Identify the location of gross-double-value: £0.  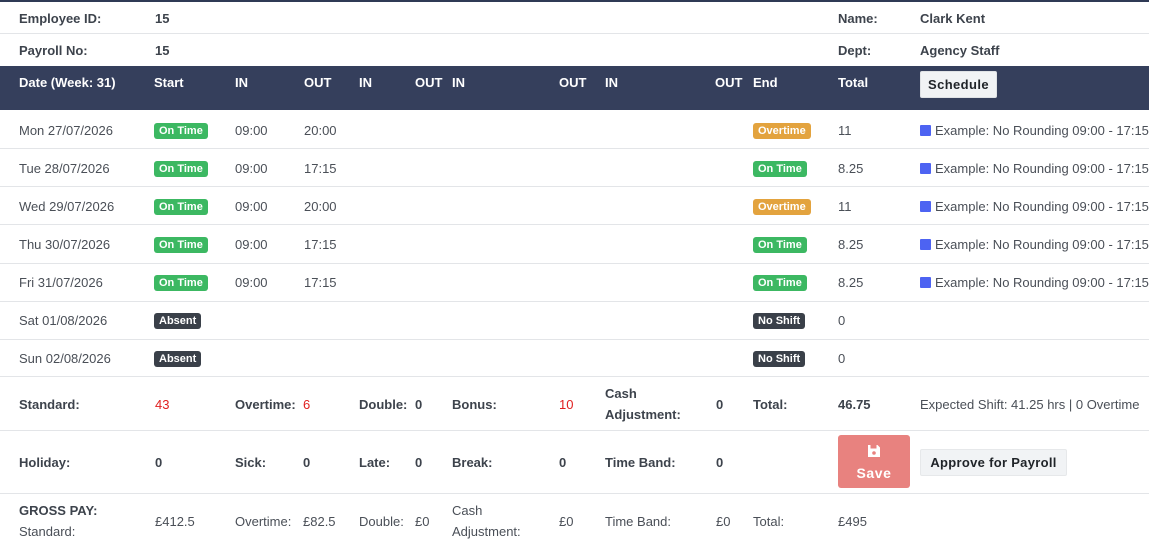
(422, 521).